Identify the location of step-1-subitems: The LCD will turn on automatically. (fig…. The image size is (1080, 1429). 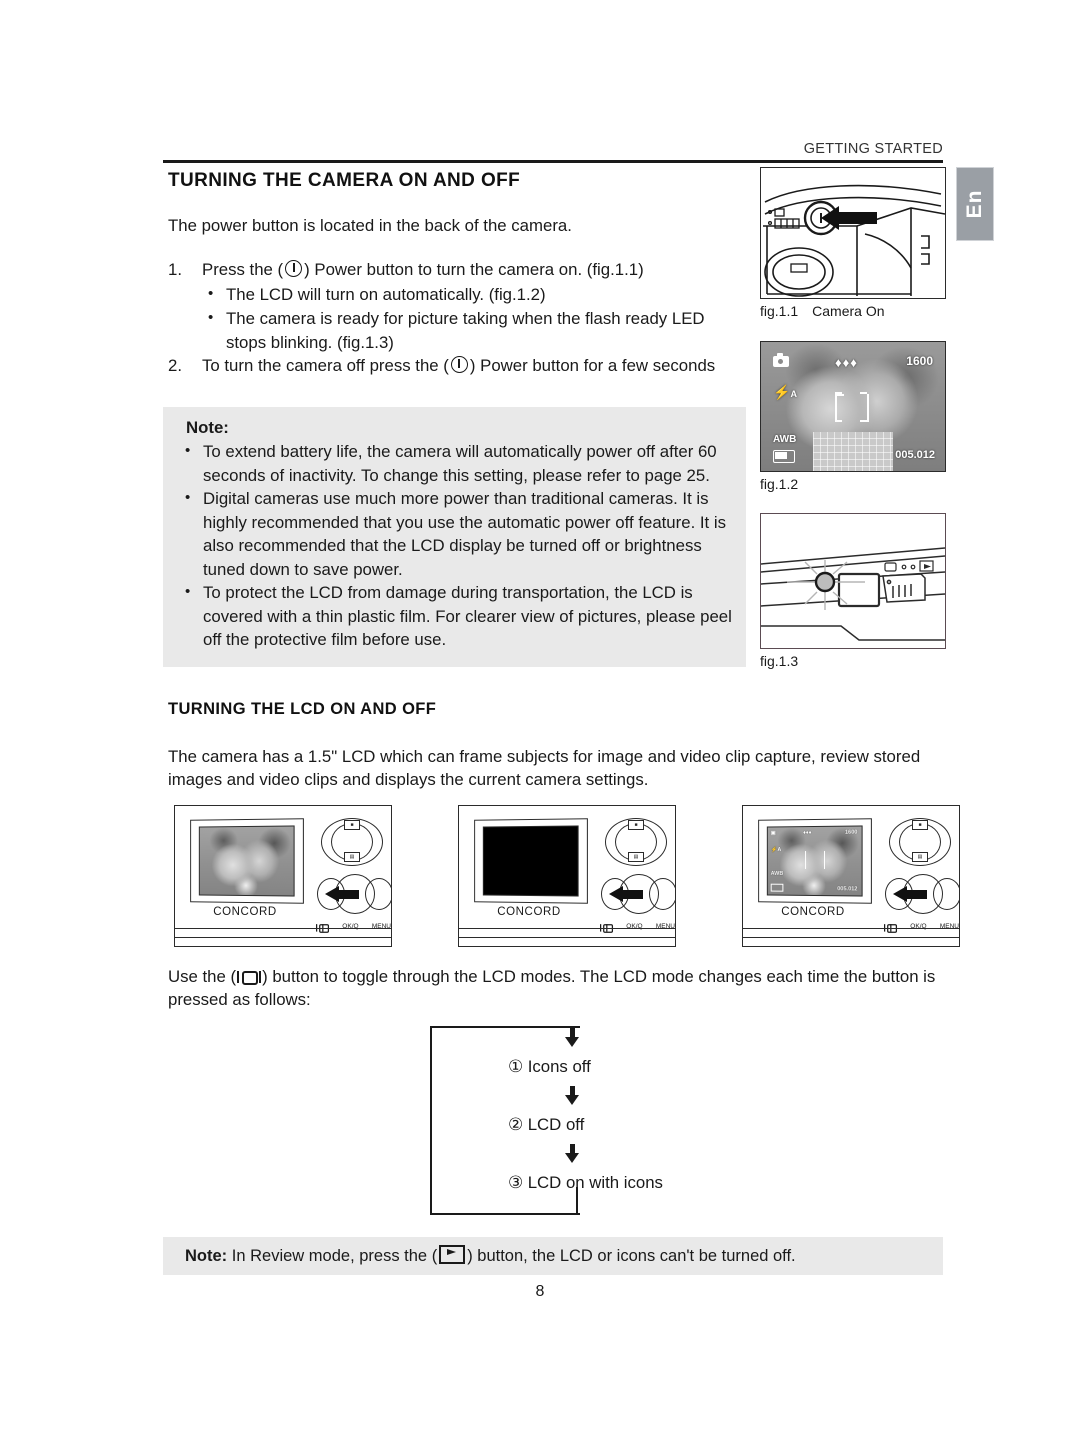
(470, 318).